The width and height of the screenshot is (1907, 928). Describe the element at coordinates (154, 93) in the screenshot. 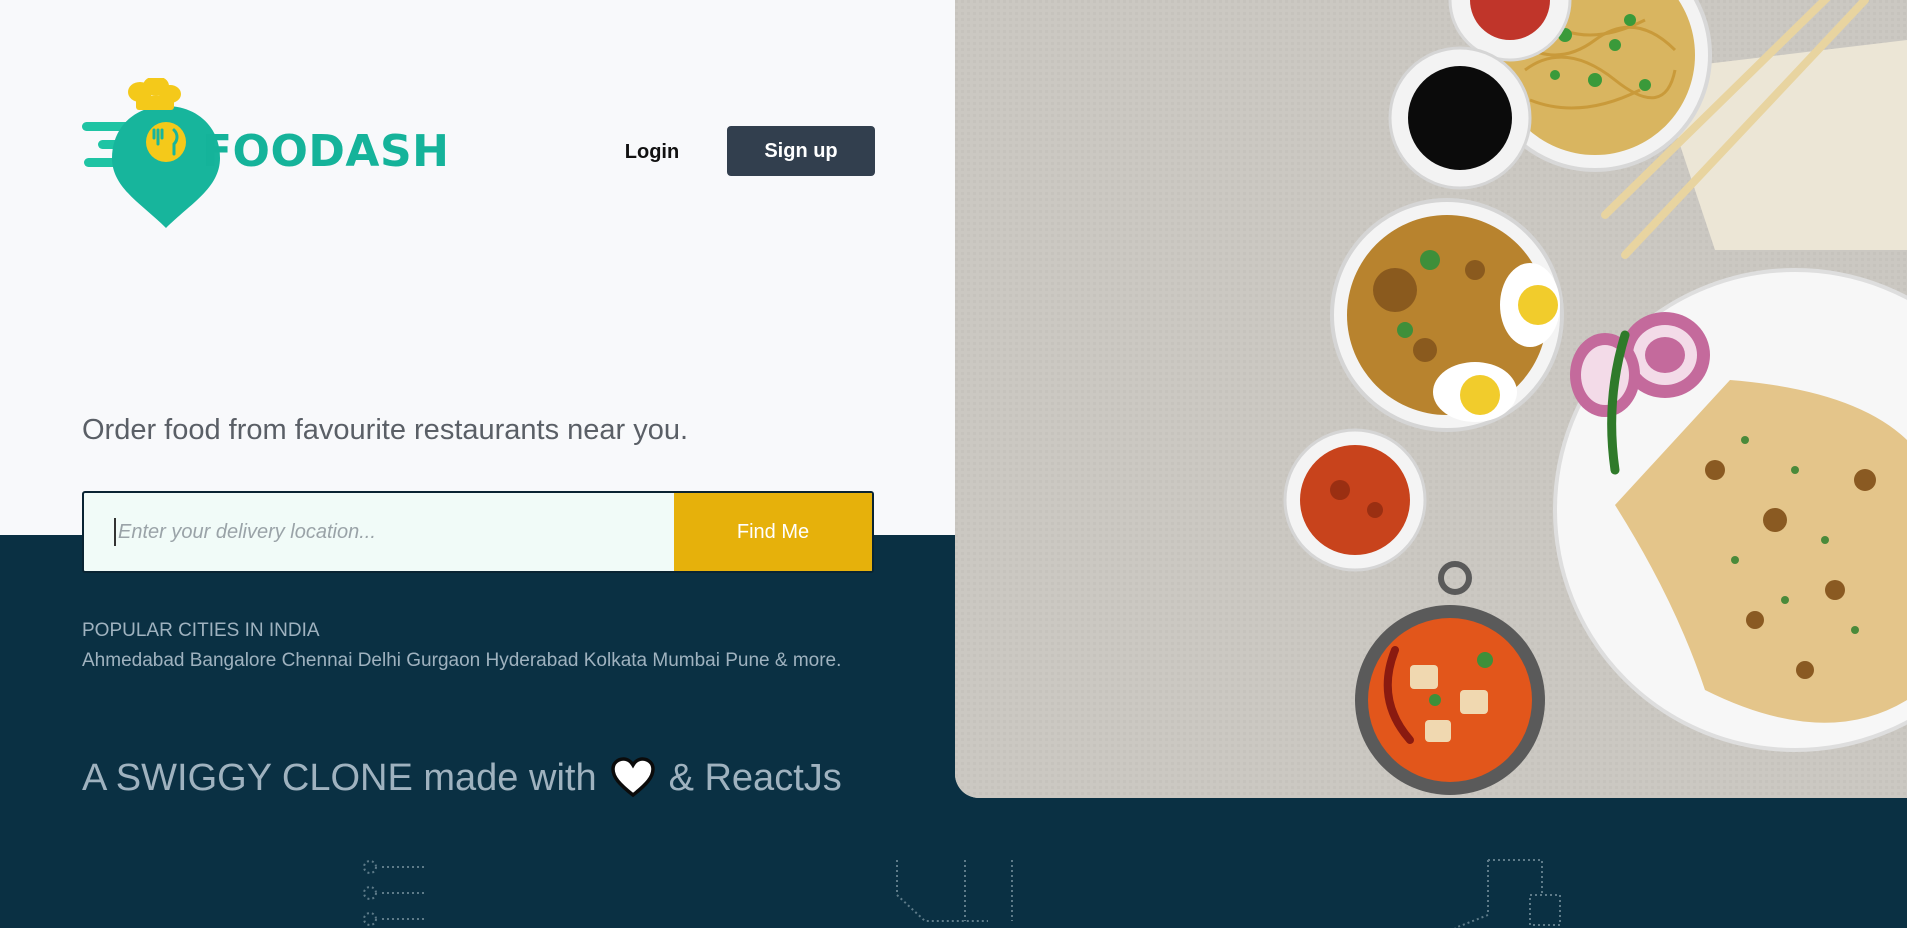

I see `chef-hat-icon` at that location.